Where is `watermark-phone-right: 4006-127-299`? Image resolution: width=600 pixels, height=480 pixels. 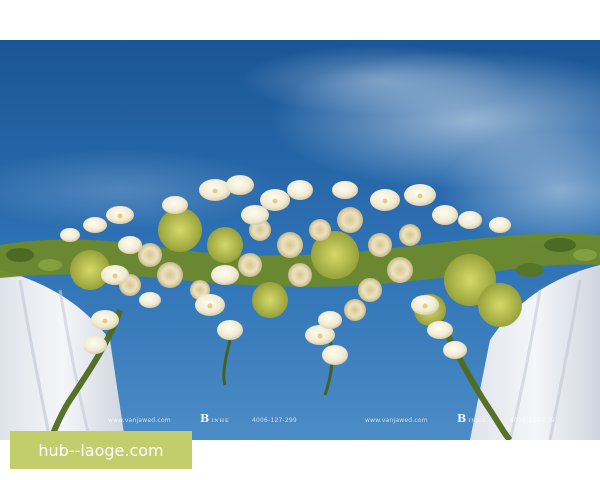
watermark-phone-right: 4006-127-299 is located at coordinates (532, 420).